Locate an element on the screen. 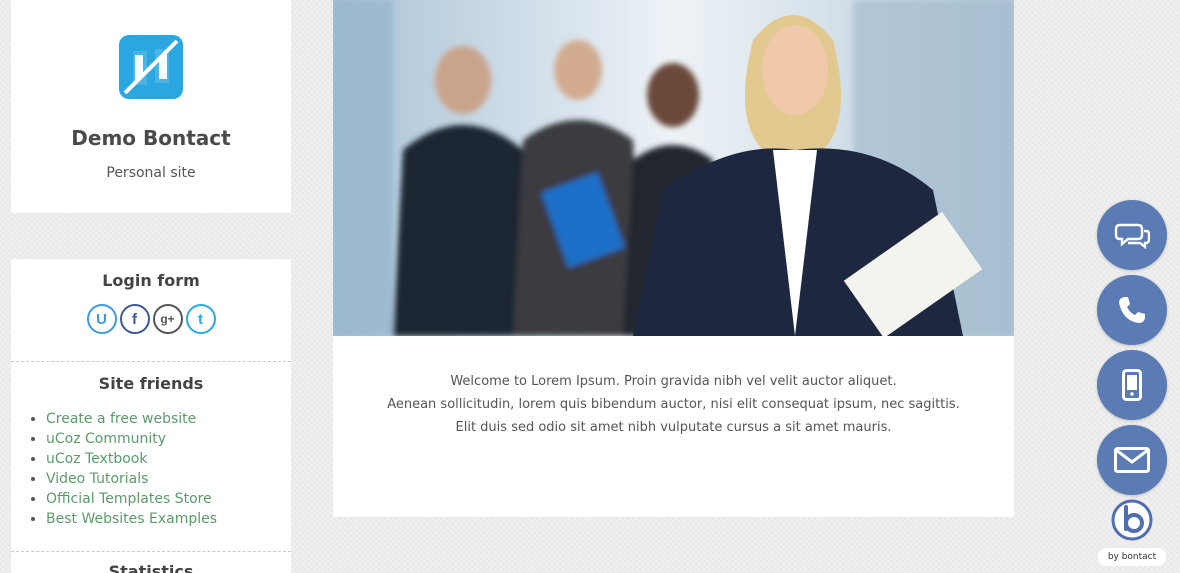  list-item: Video Tutorials is located at coordinates (161, 479).